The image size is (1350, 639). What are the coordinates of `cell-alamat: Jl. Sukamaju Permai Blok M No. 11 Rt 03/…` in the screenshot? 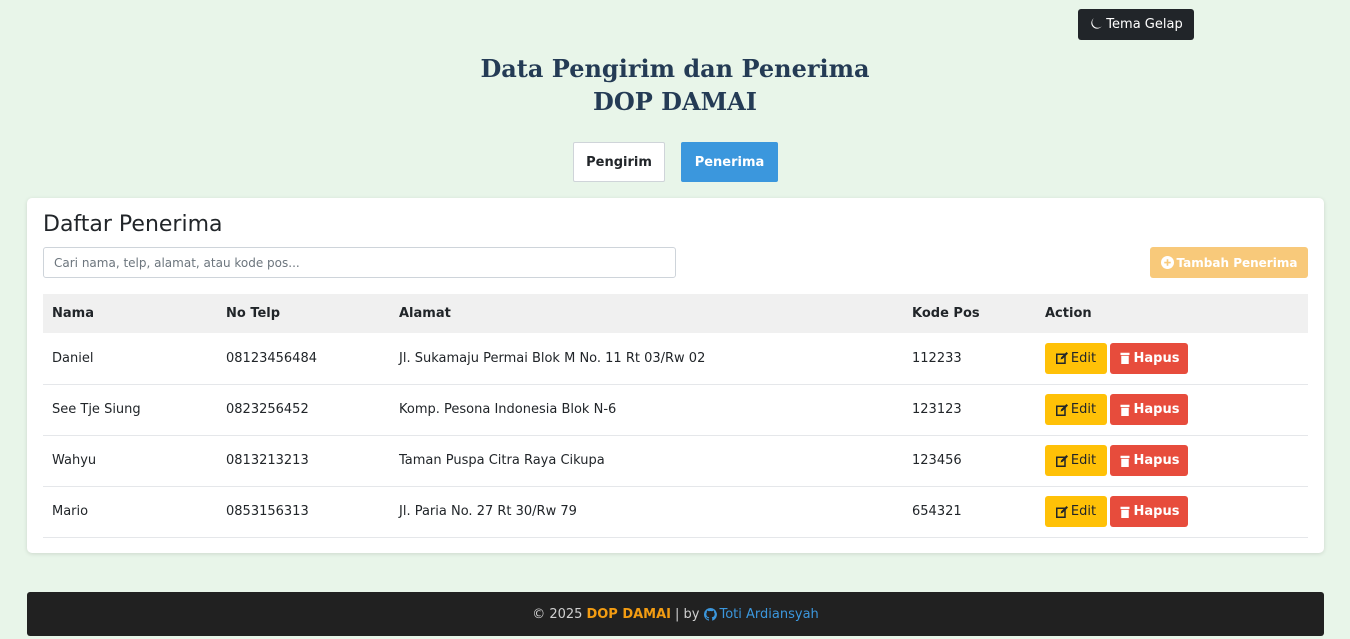 It's located at (552, 358).